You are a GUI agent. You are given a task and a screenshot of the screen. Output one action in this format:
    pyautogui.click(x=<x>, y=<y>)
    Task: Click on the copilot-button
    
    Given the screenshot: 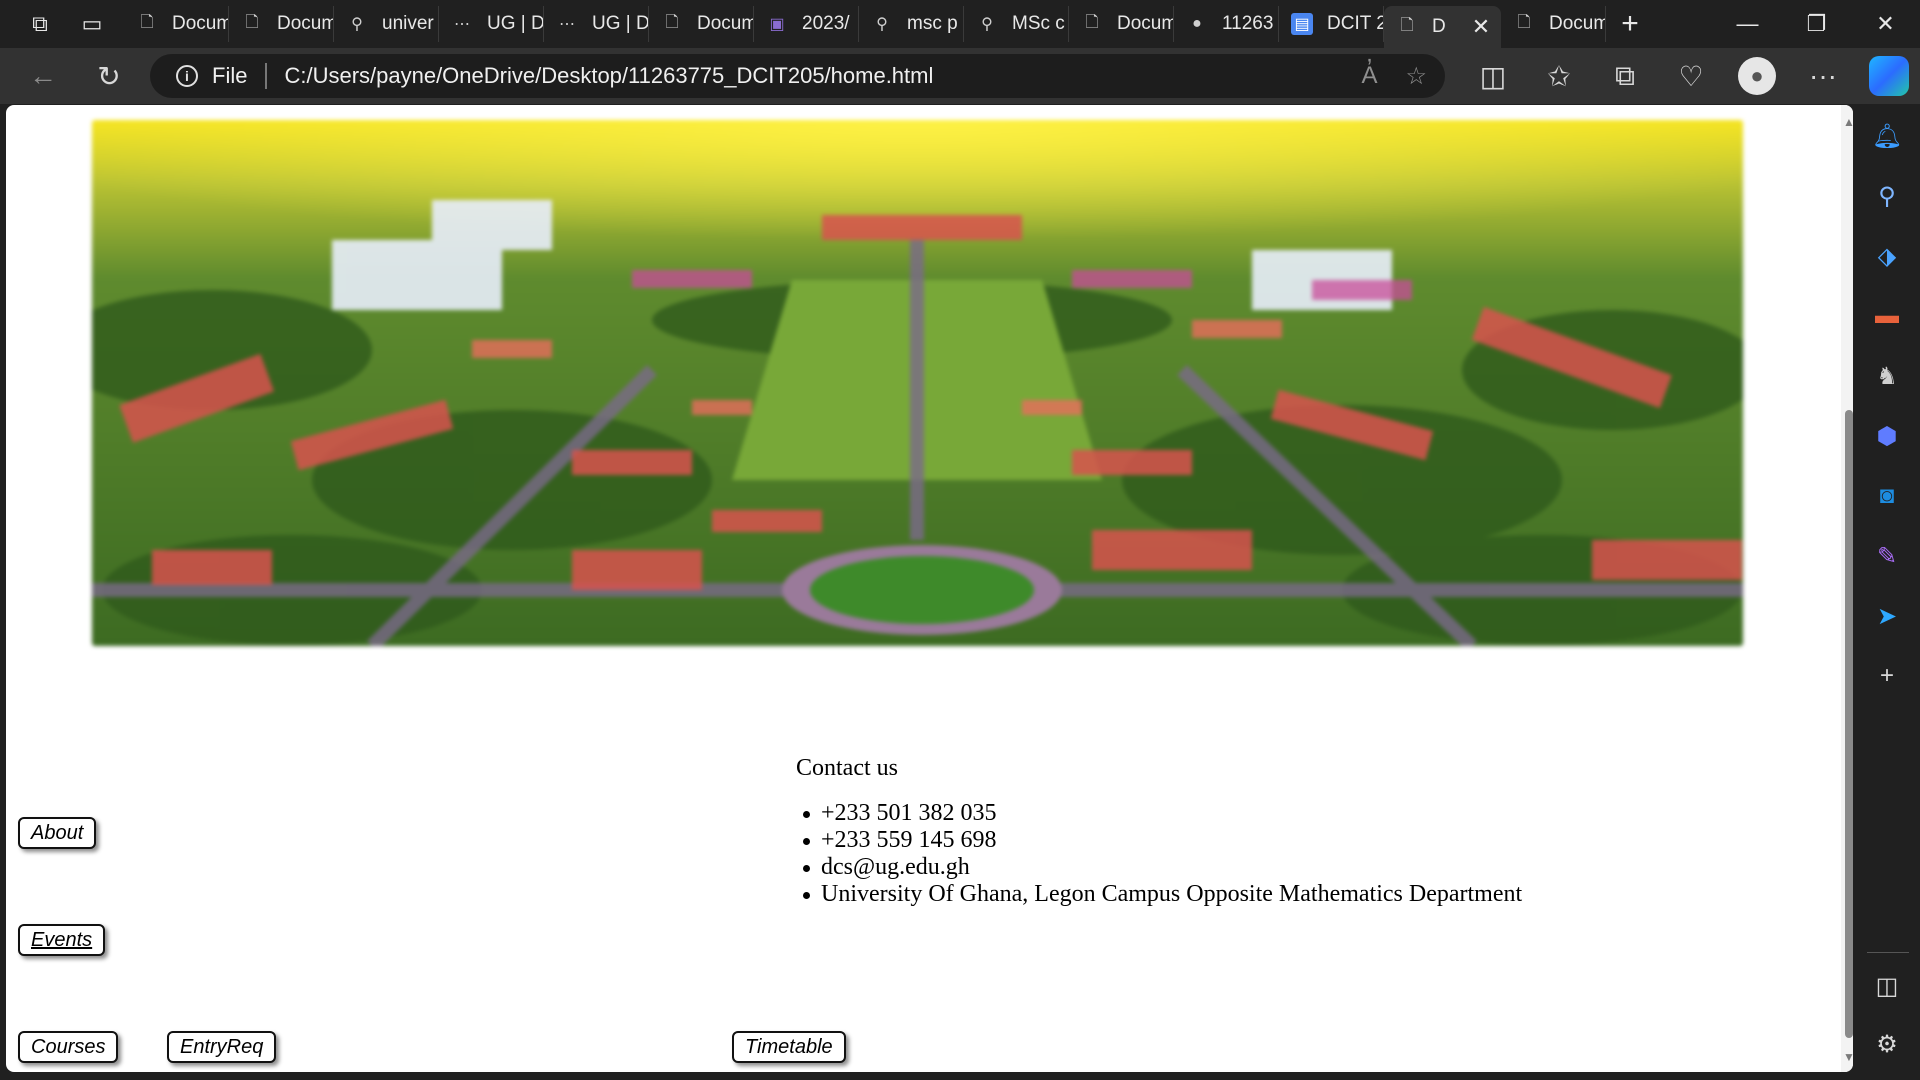 What is the action you would take?
    pyautogui.click(x=1888, y=76)
    